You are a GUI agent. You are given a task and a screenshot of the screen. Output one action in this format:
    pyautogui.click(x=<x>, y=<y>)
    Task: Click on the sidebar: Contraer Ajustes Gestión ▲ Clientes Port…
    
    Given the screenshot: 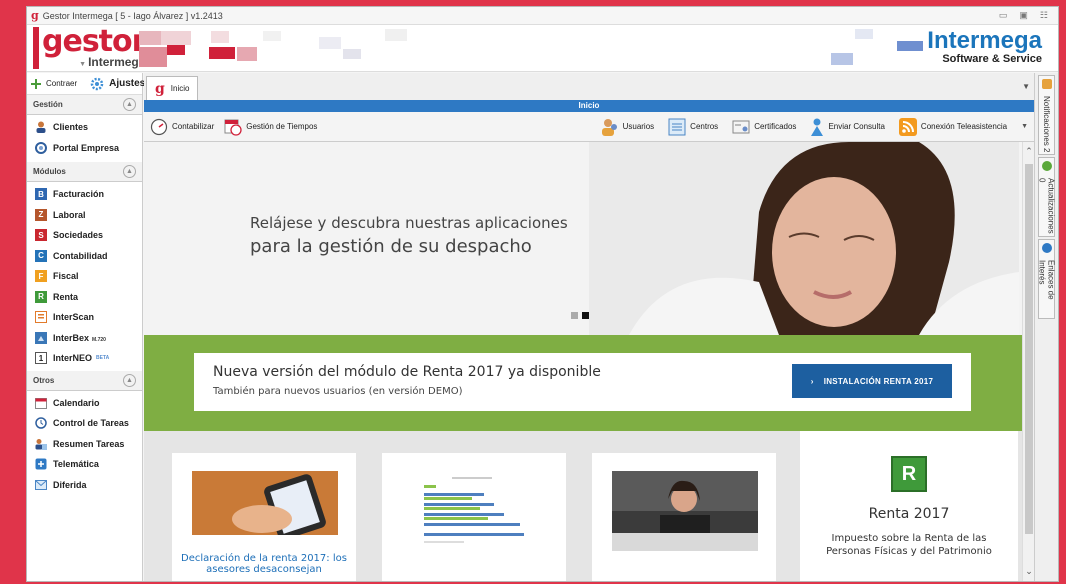 What is the action you would take?
    pyautogui.click(x=86, y=327)
    